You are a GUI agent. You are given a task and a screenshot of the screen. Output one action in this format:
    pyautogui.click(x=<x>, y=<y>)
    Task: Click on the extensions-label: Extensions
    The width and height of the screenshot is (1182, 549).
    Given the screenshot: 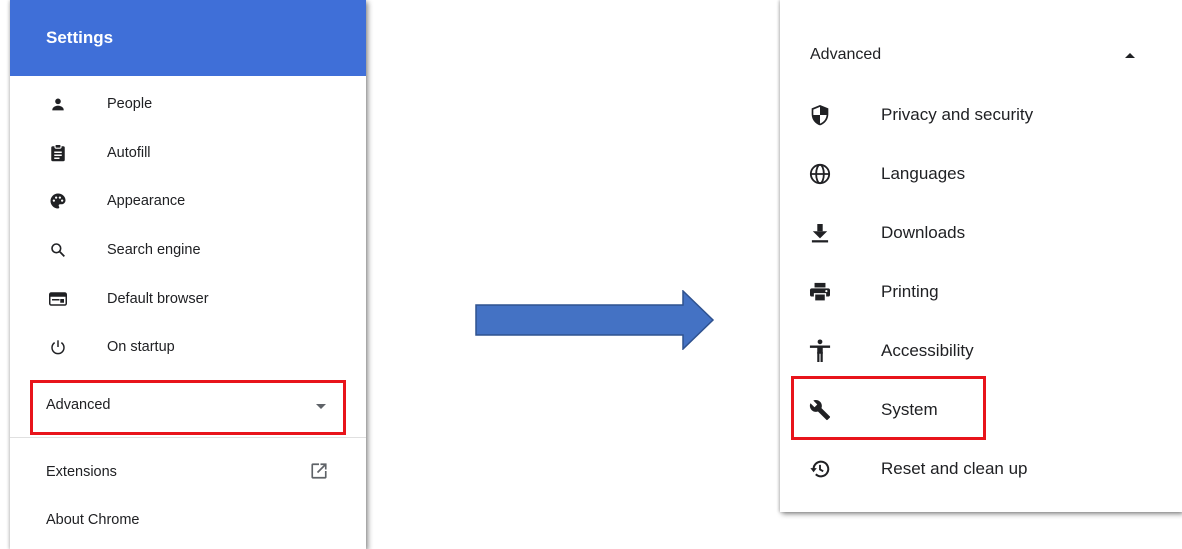 What is the action you would take?
    pyautogui.click(x=81, y=472)
    